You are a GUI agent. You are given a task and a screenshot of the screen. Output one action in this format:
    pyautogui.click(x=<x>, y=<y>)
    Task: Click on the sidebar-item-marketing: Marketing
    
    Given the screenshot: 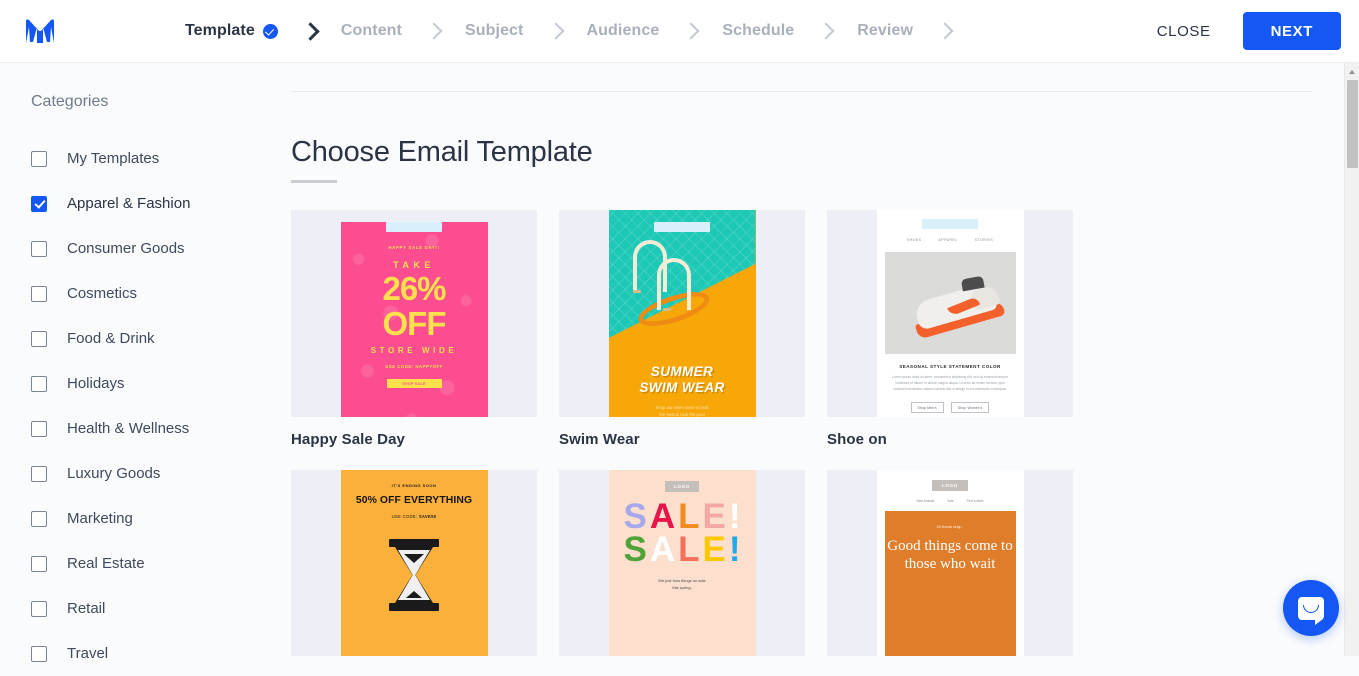 What is the action you would take?
    pyautogui.click(x=141, y=518)
    